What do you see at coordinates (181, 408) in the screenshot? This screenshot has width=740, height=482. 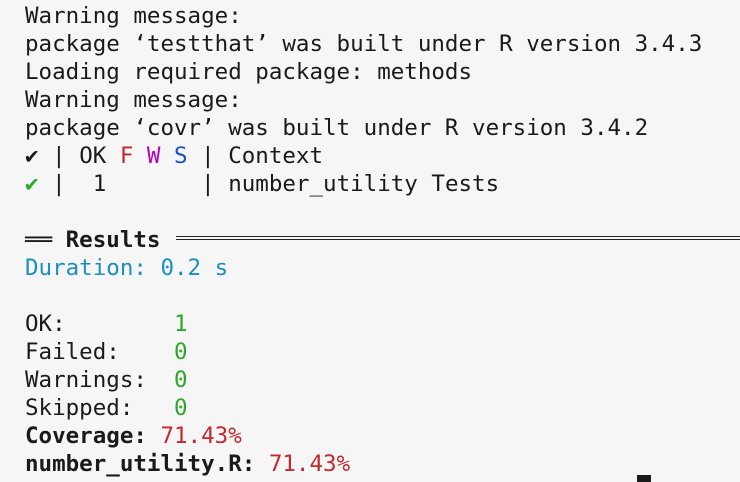 I see `skipped-value: 0` at bounding box center [181, 408].